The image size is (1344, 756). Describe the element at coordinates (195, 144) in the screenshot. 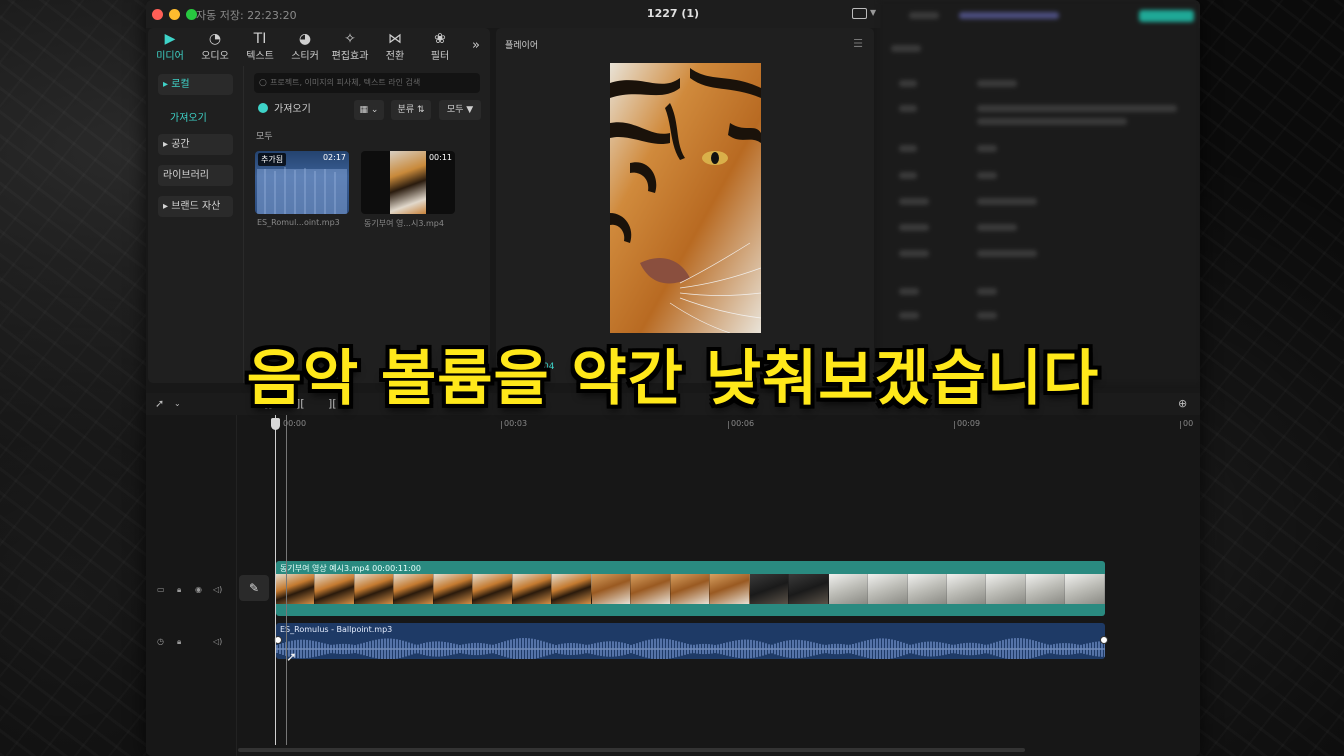

I see `sidebar-item-space: ▸ 공간` at that location.